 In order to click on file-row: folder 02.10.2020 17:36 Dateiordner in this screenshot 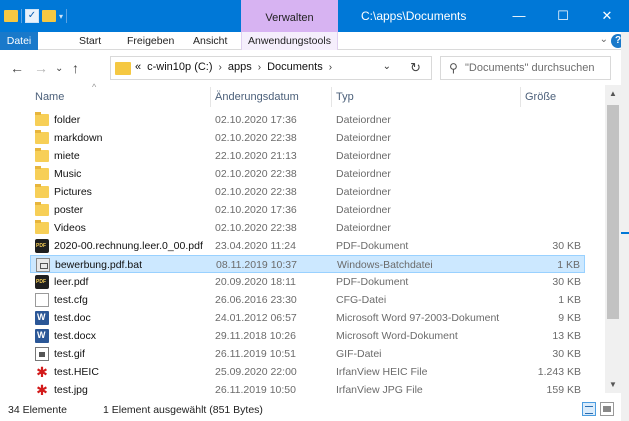, I will do `click(307, 120)`.